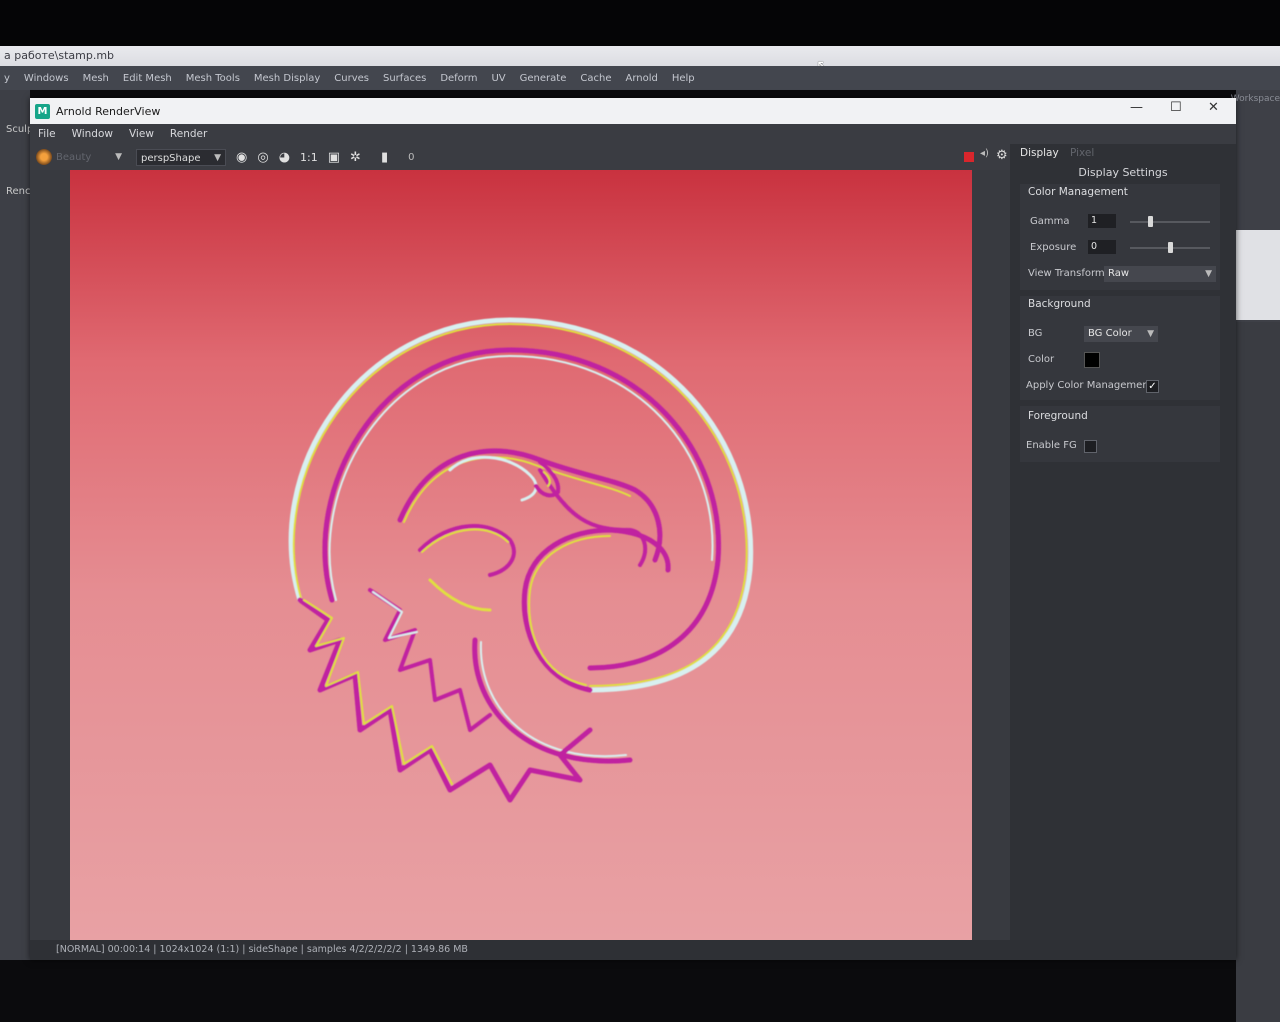 The width and height of the screenshot is (1280, 1022). Describe the element at coordinates (1123, 154) in the screenshot. I see `panel-tabs: Display Pixel` at that location.